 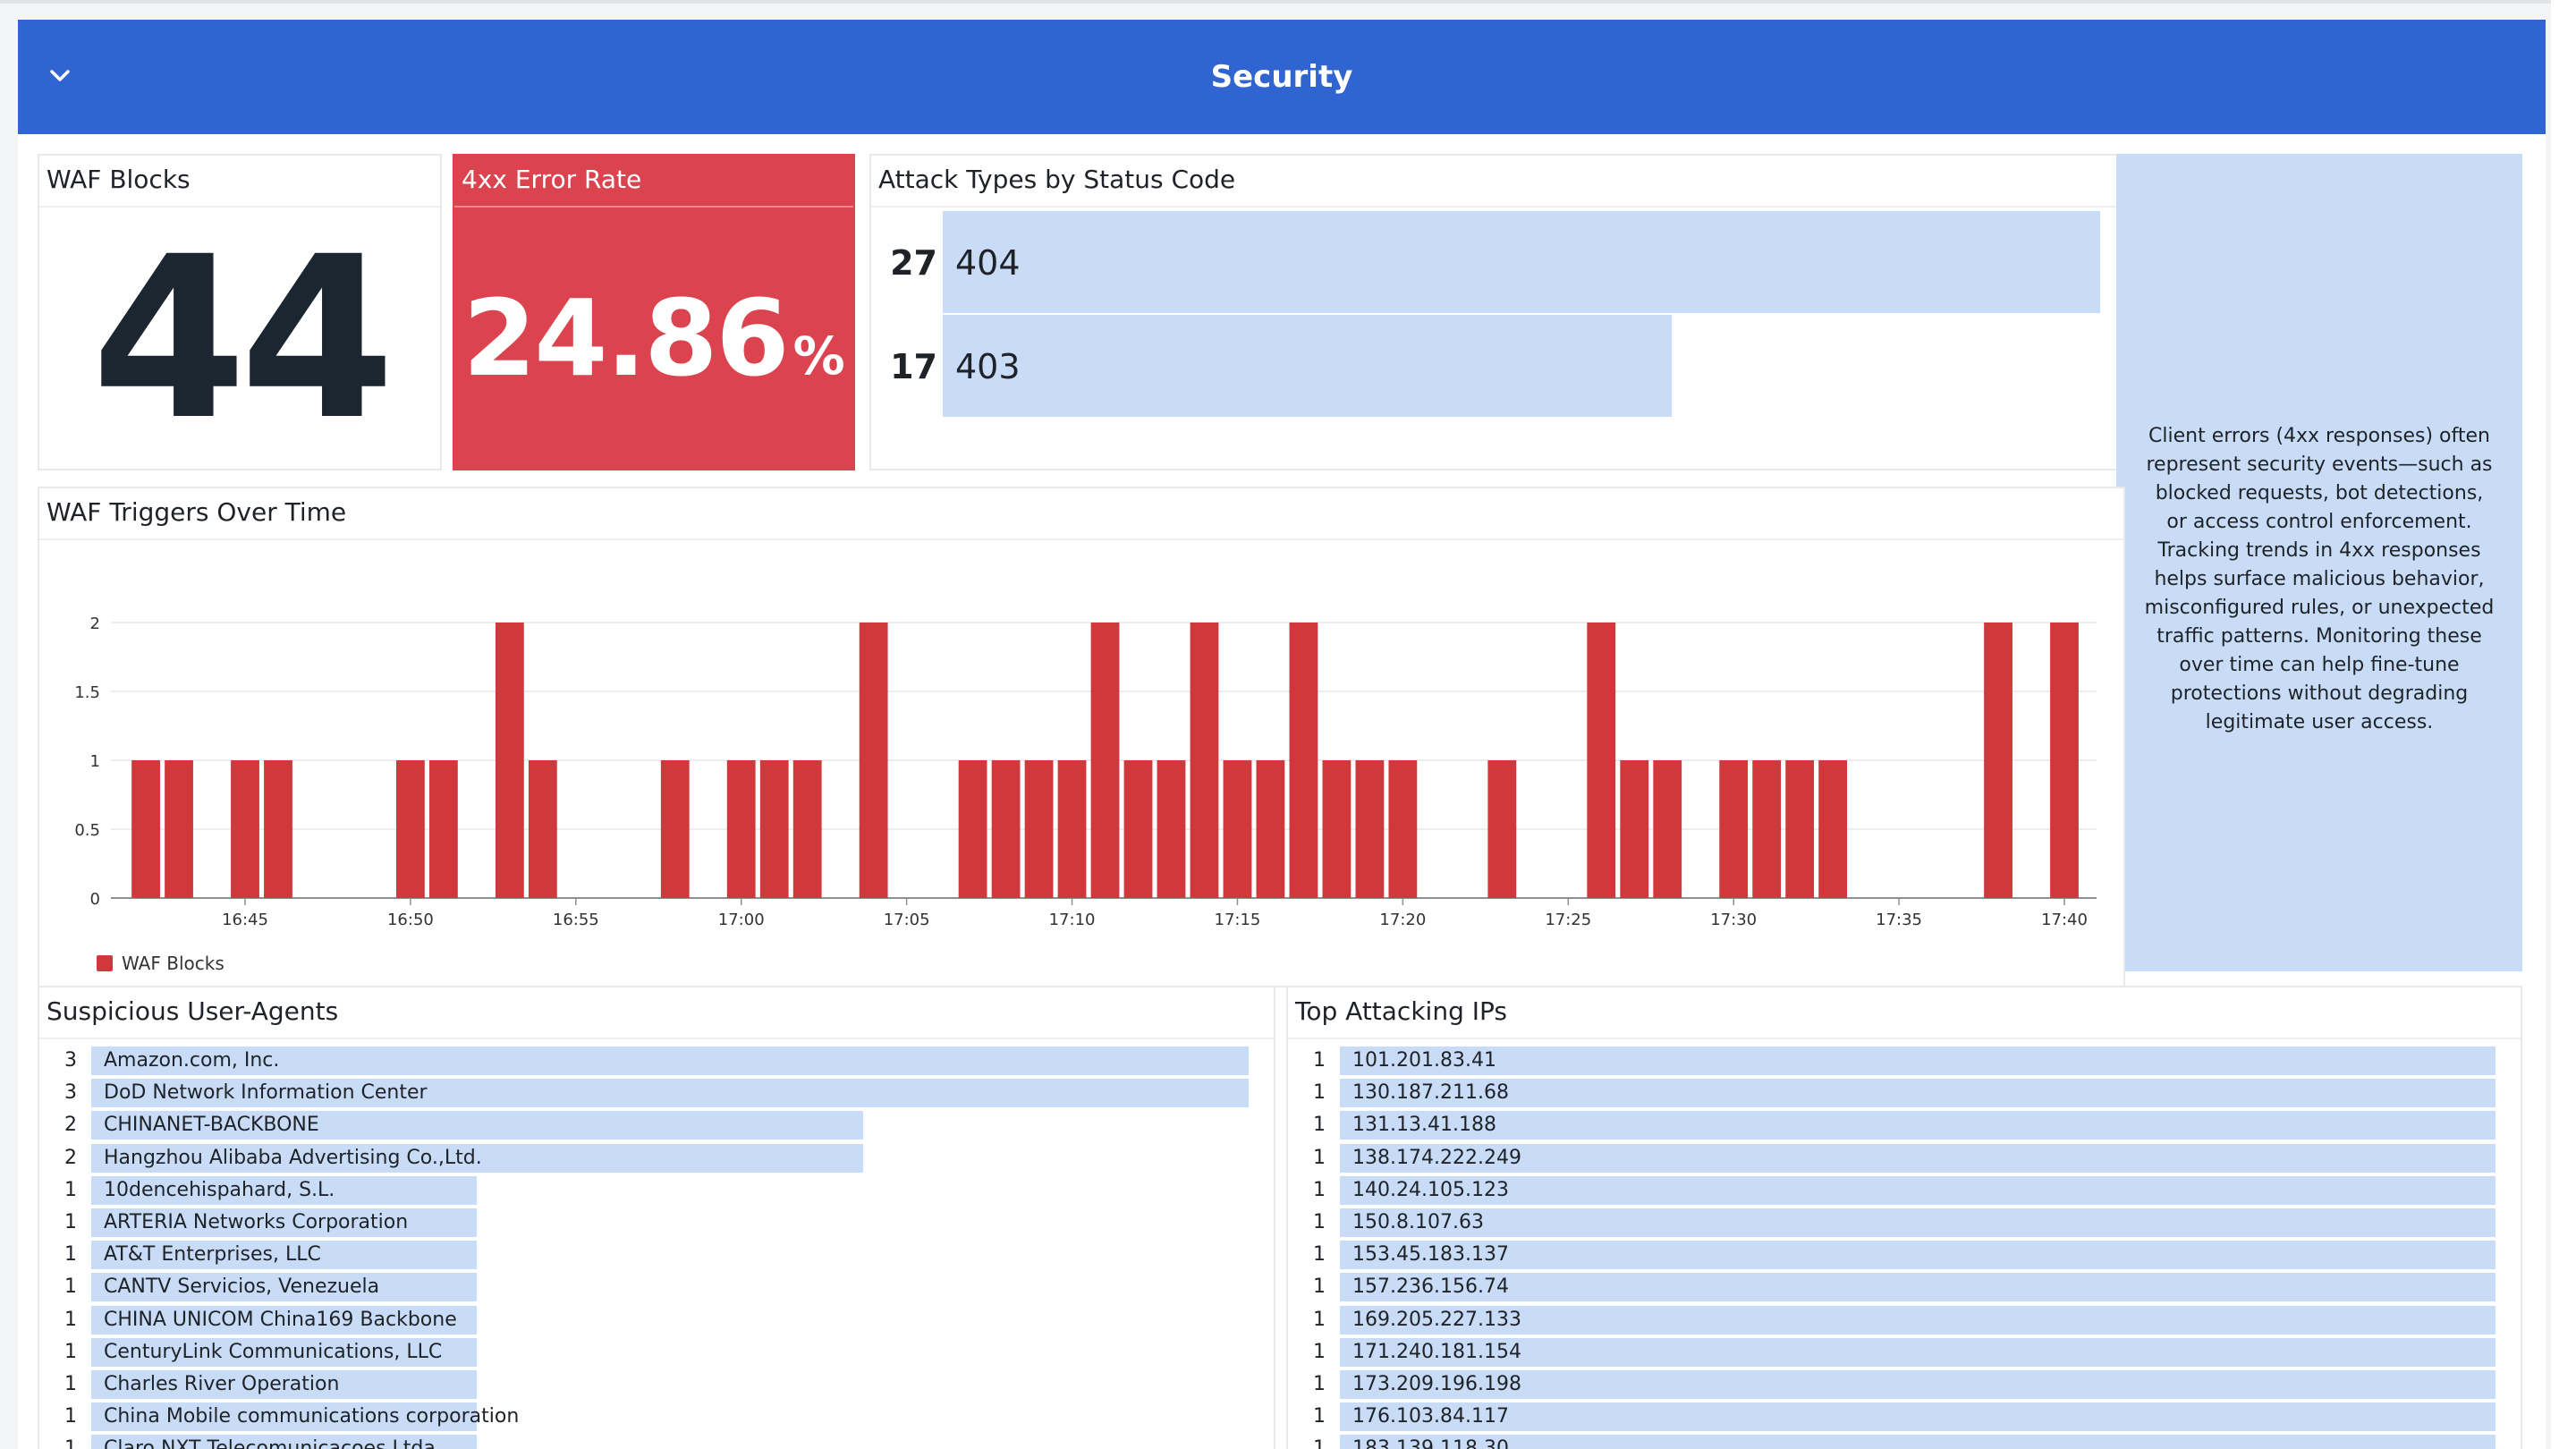 I want to click on panel-title: WAF Triggers Over Time, so click(x=197, y=512).